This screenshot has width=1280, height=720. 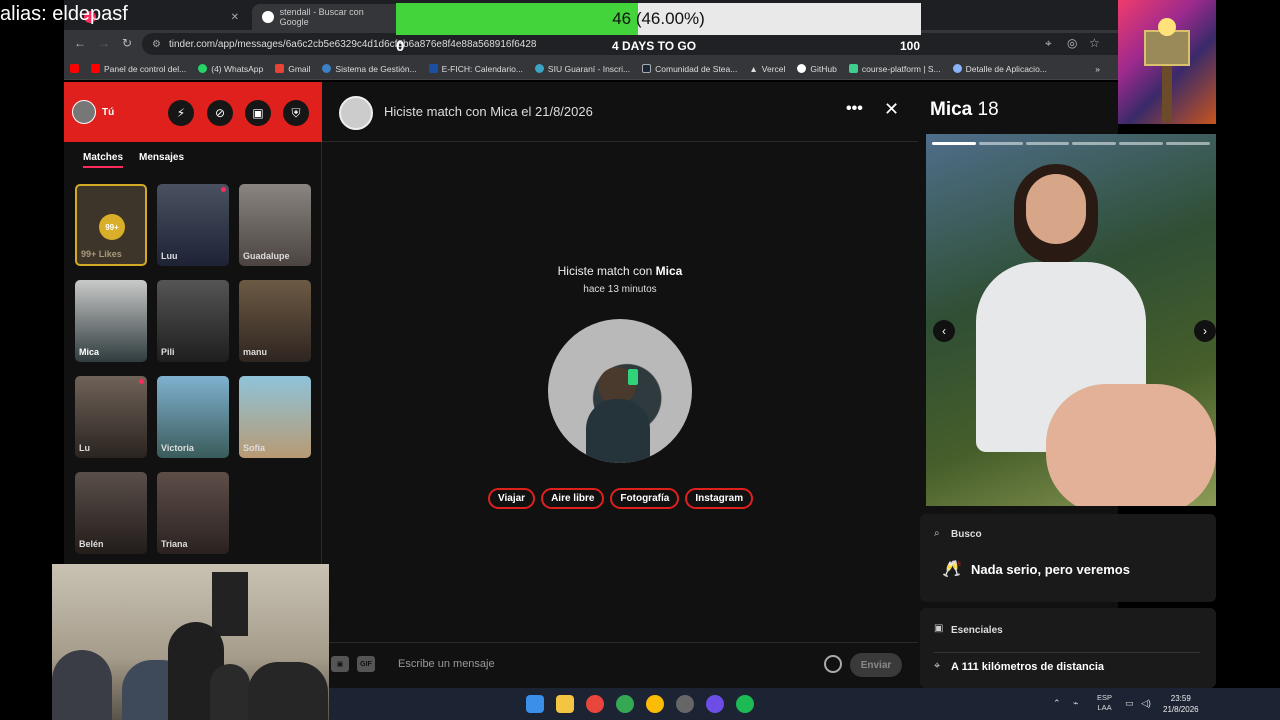 What do you see at coordinates (156, 44) in the screenshot?
I see `site-settings-icon: ⚙` at bounding box center [156, 44].